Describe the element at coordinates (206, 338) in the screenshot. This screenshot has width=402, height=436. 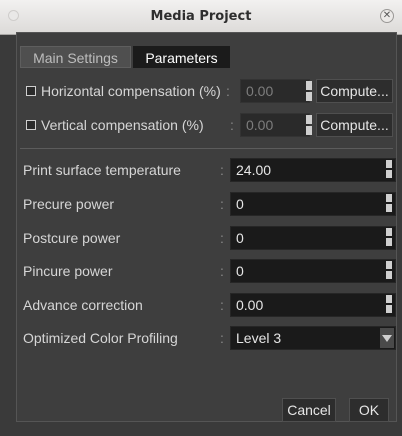
I see `optimized-color-profiling-row: Optimized Color Profiling : Level 3` at that location.